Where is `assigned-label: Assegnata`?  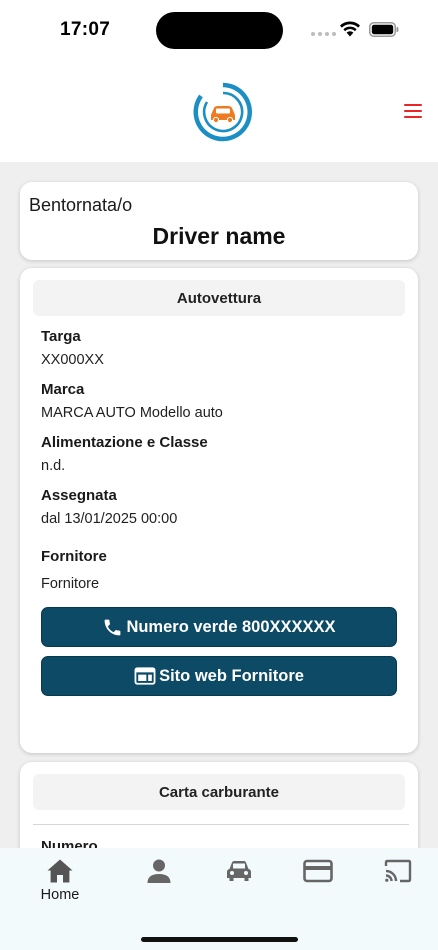
assigned-label: Assegnata is located at coordinates (79, 495).